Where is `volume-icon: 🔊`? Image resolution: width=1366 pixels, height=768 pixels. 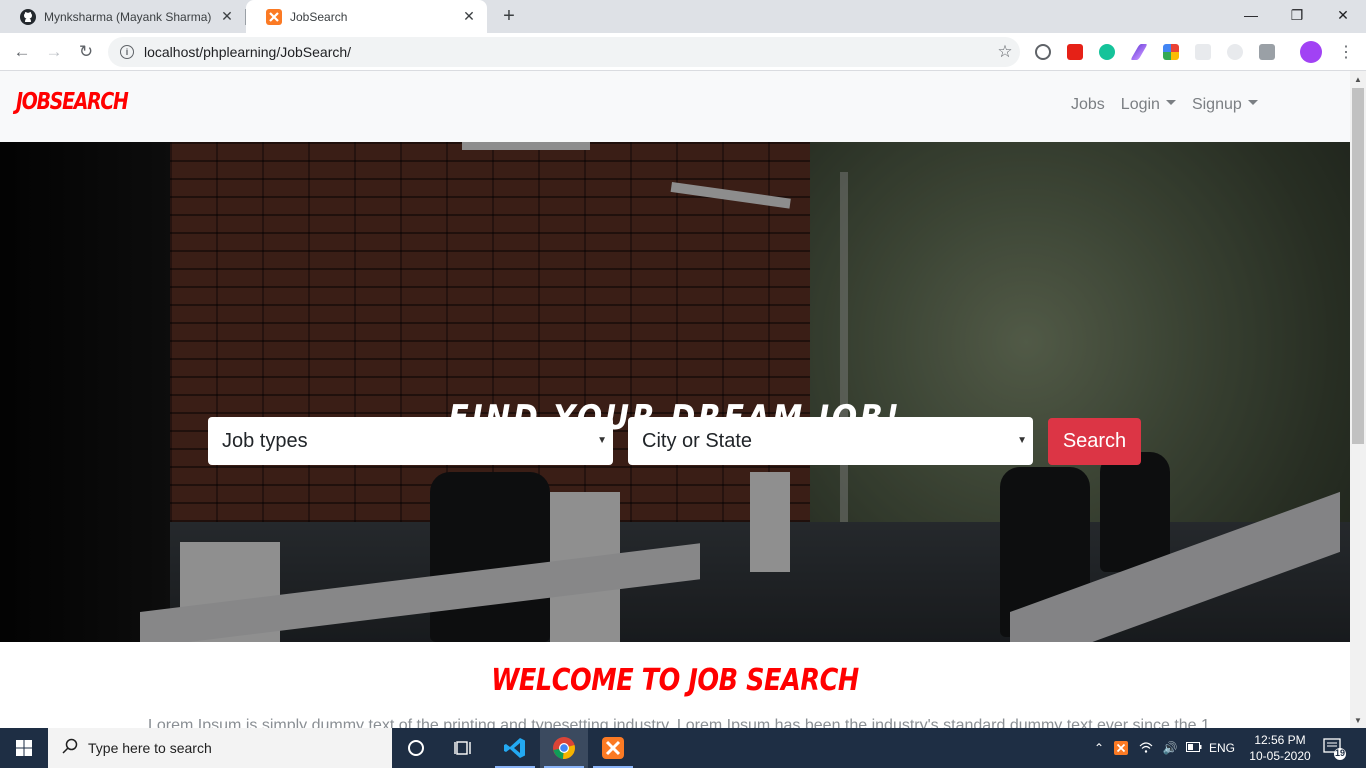
volume-icon: 🔊 is located at coordinates (1170, 748).